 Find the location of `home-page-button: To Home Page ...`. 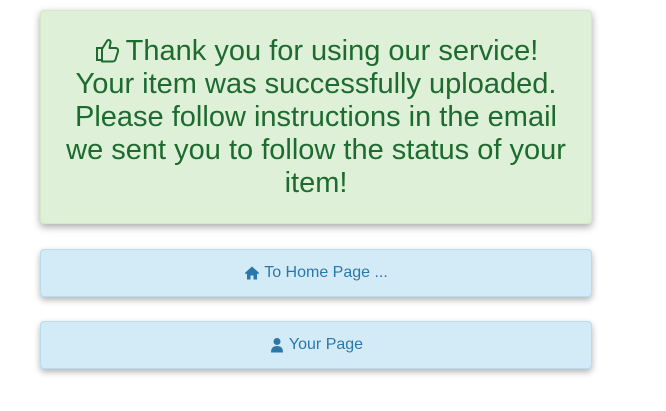

home-page-button: To Home Page ... is located at coordinates (316, 273).